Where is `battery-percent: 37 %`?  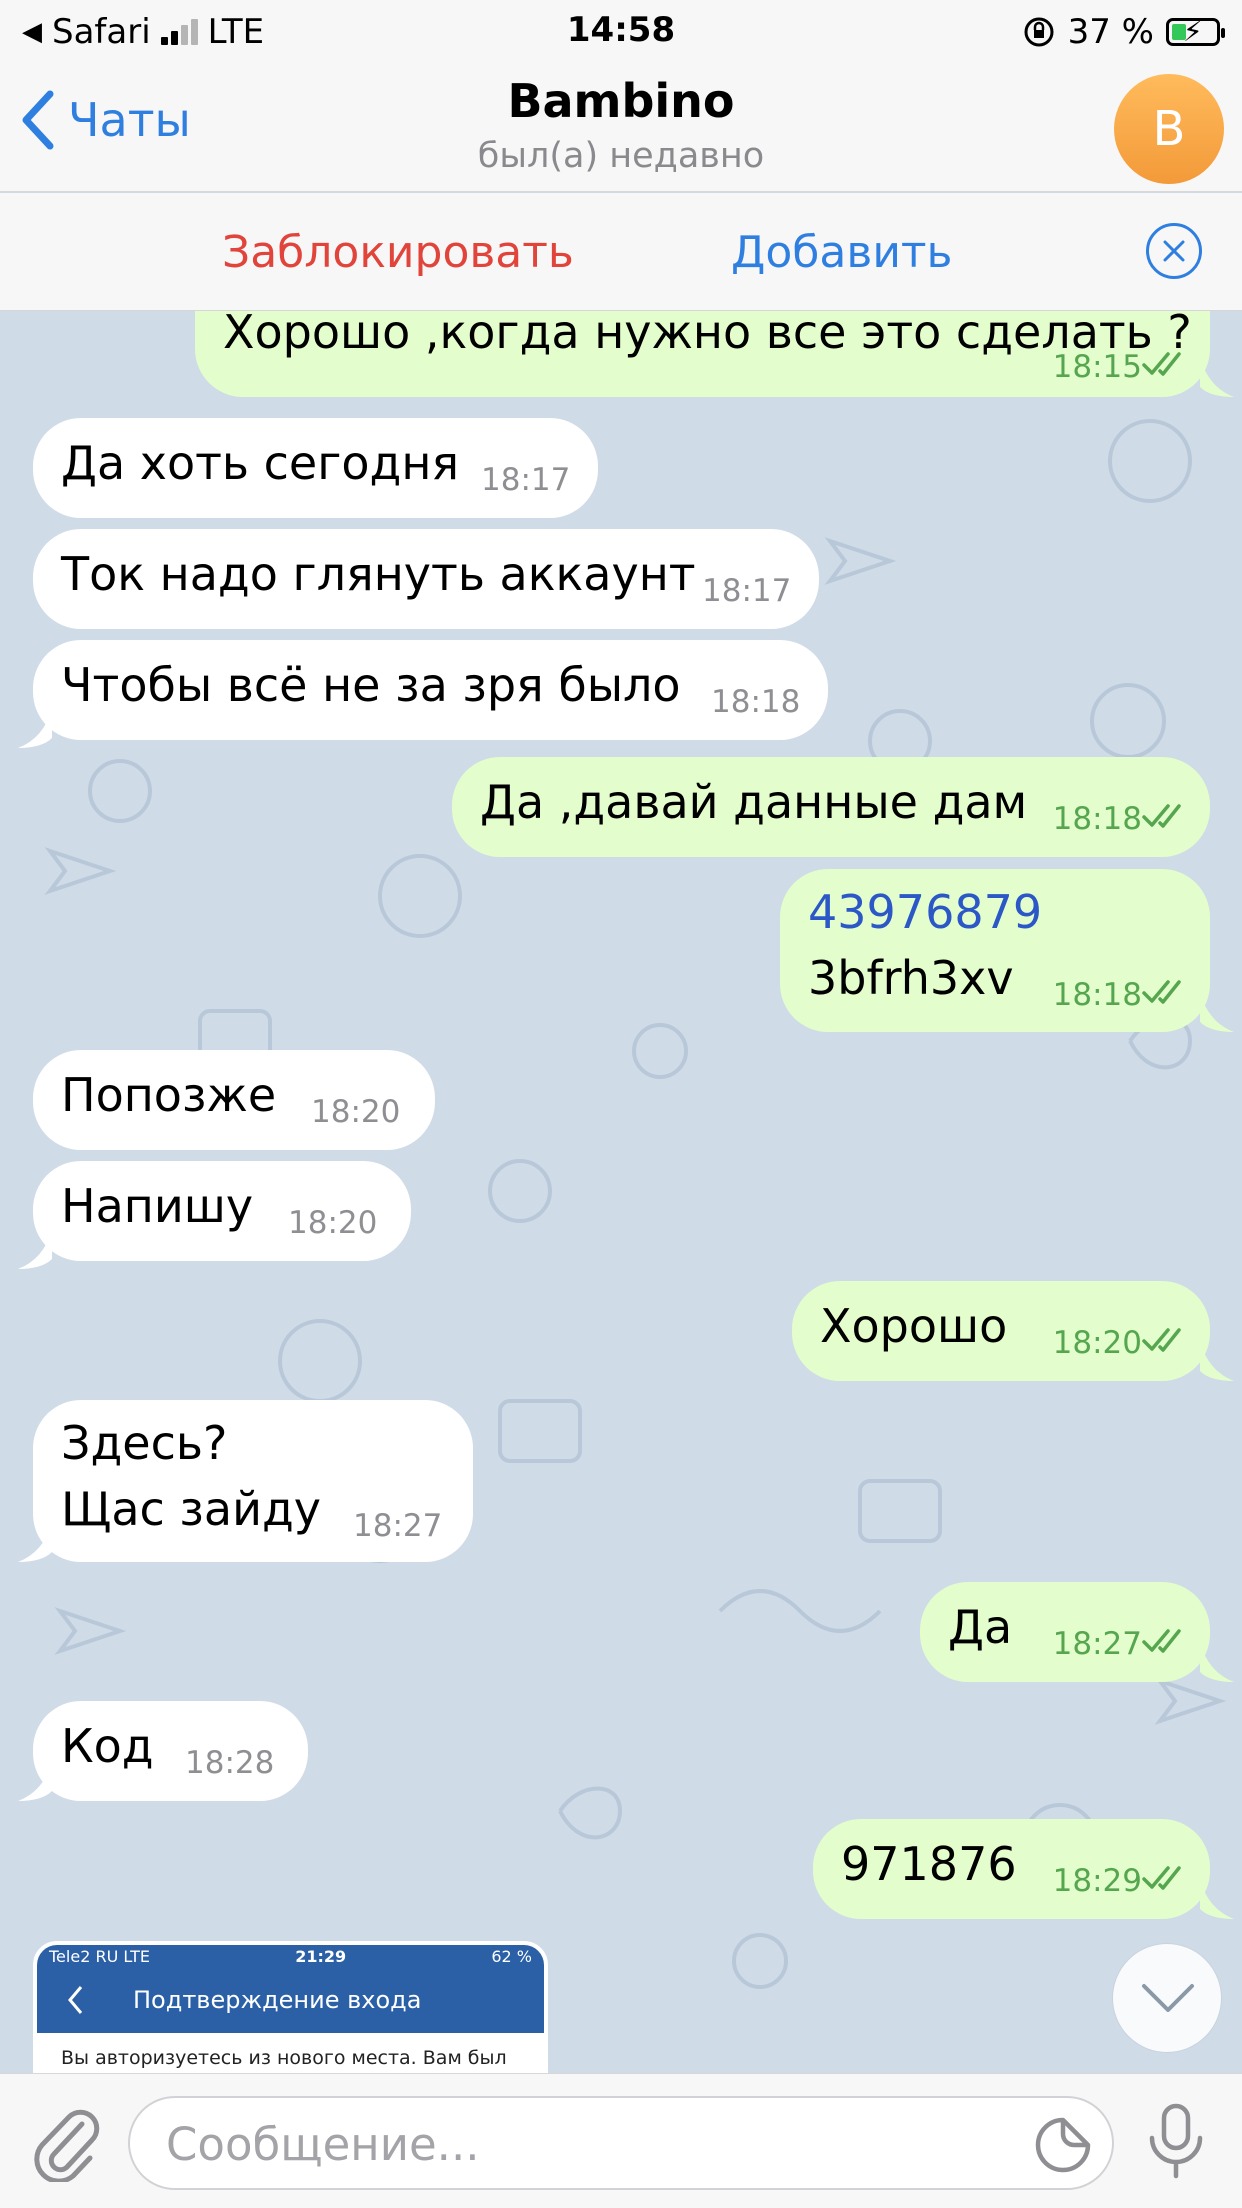
battery-percent: 37 % is located at coordinates (1110, 32).